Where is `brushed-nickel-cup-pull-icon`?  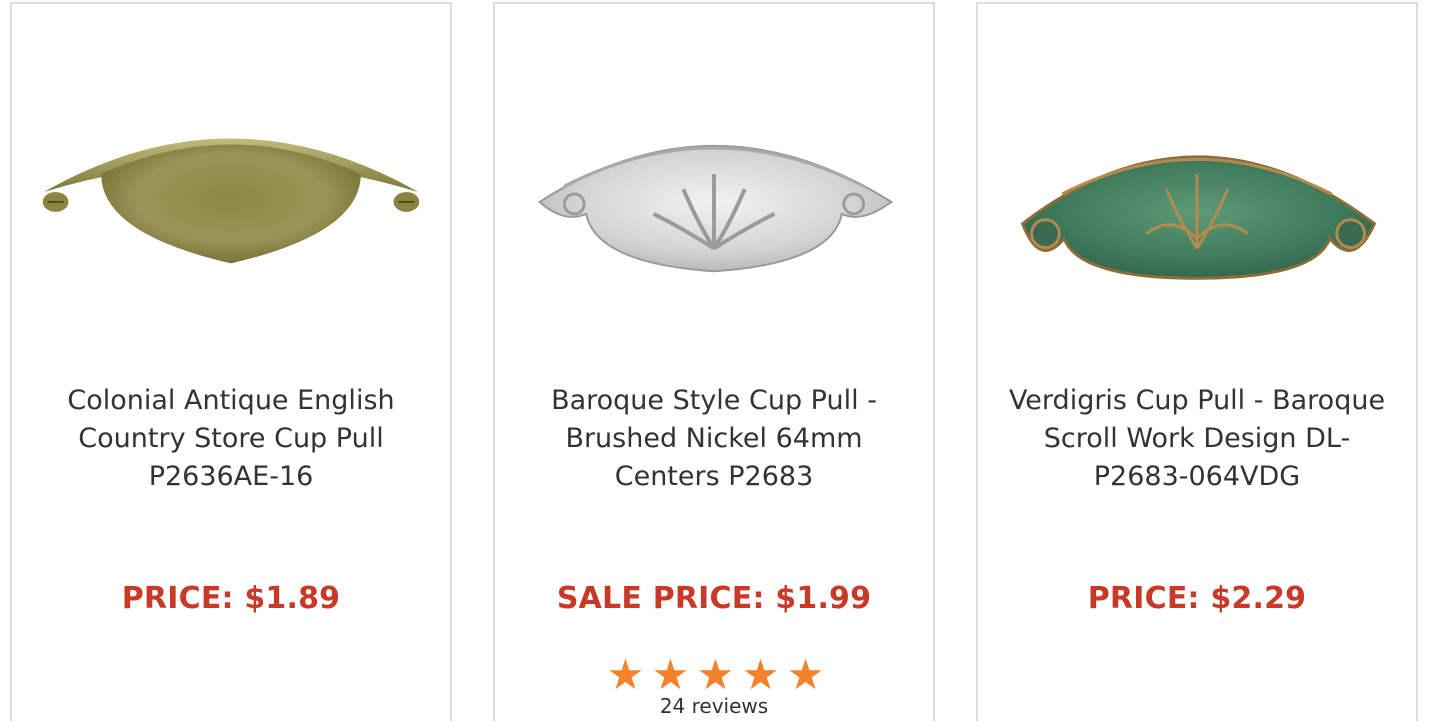
brushed-nickel-cup-pull-icon is located at coordinates (715, 208).